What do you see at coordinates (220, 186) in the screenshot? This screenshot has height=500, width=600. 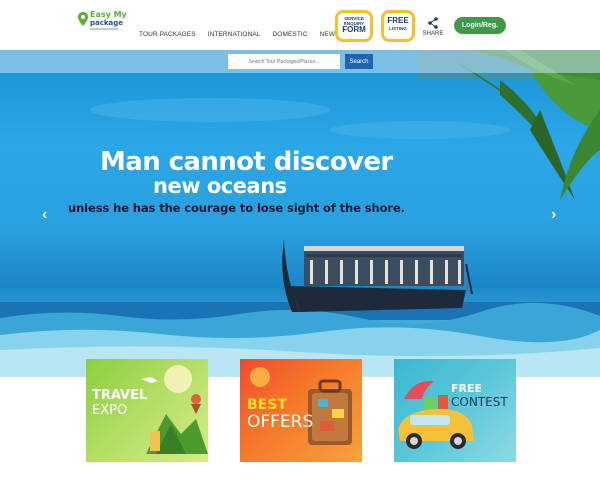 I see `hero-headline-line2: new oceans` at bounding box center [220, 186].